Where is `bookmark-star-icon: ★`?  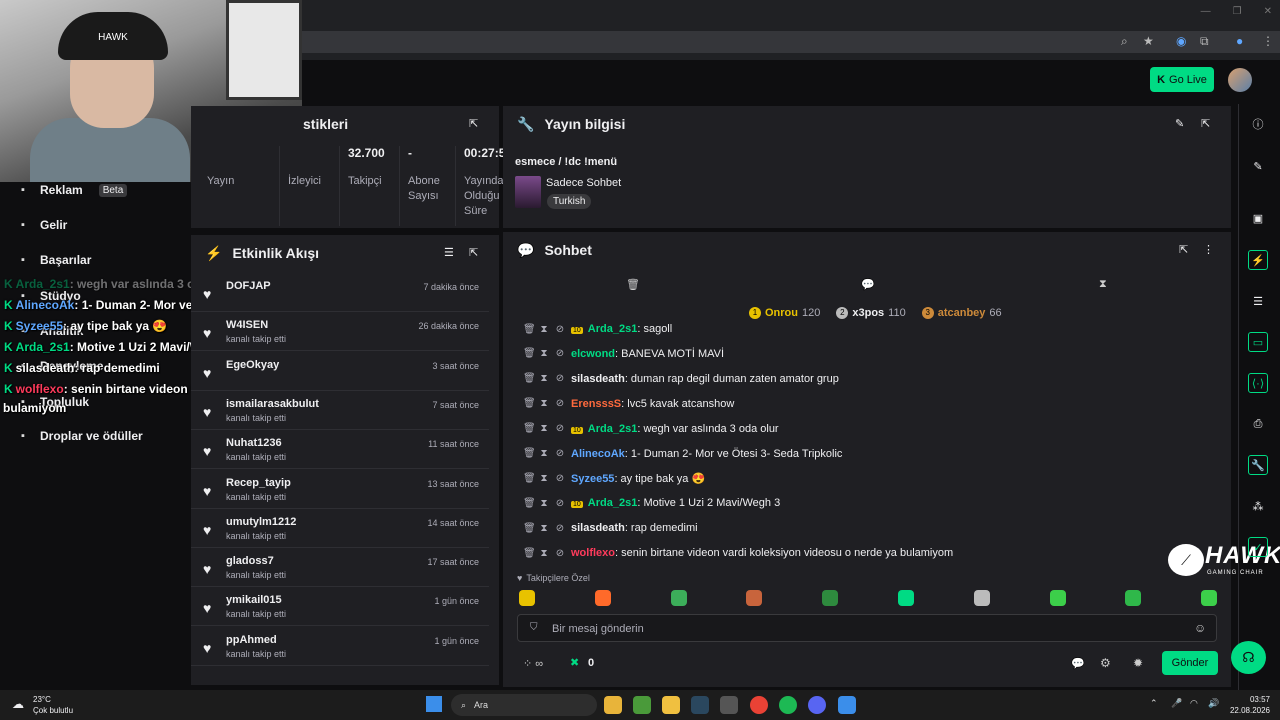
bookmark-star-icon: ★ is located at coordinates (1148, 41).